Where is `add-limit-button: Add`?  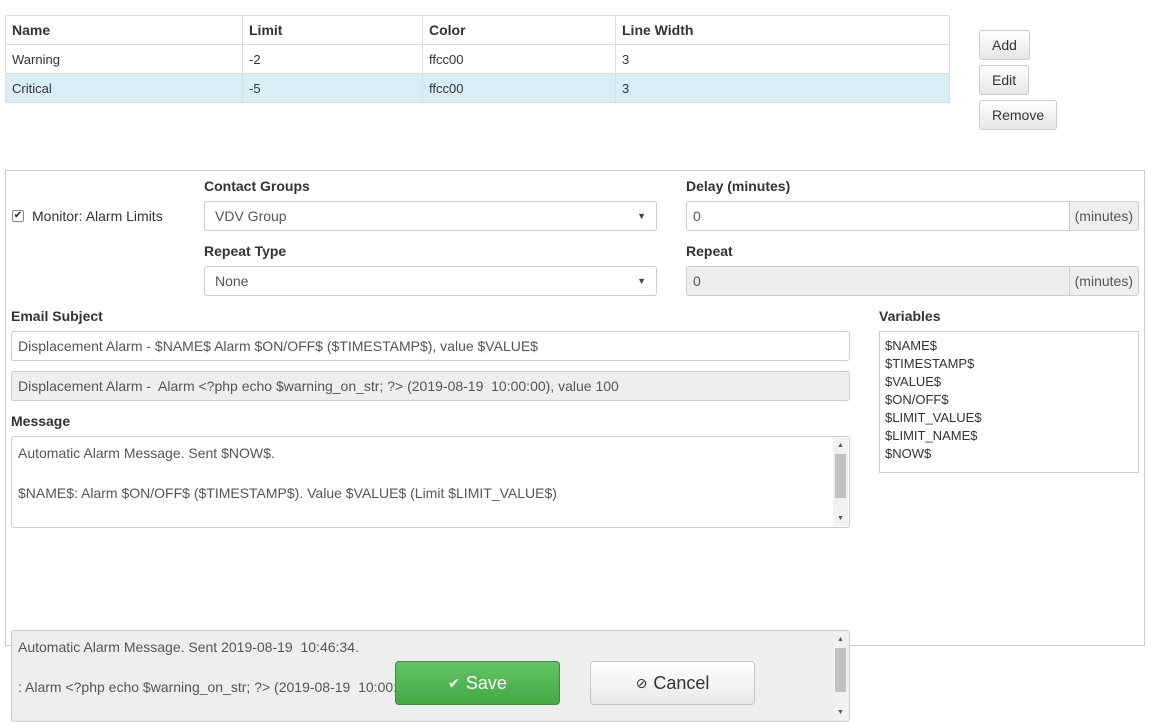 add-limit-button: Add is located at coordinates (1004, 45).